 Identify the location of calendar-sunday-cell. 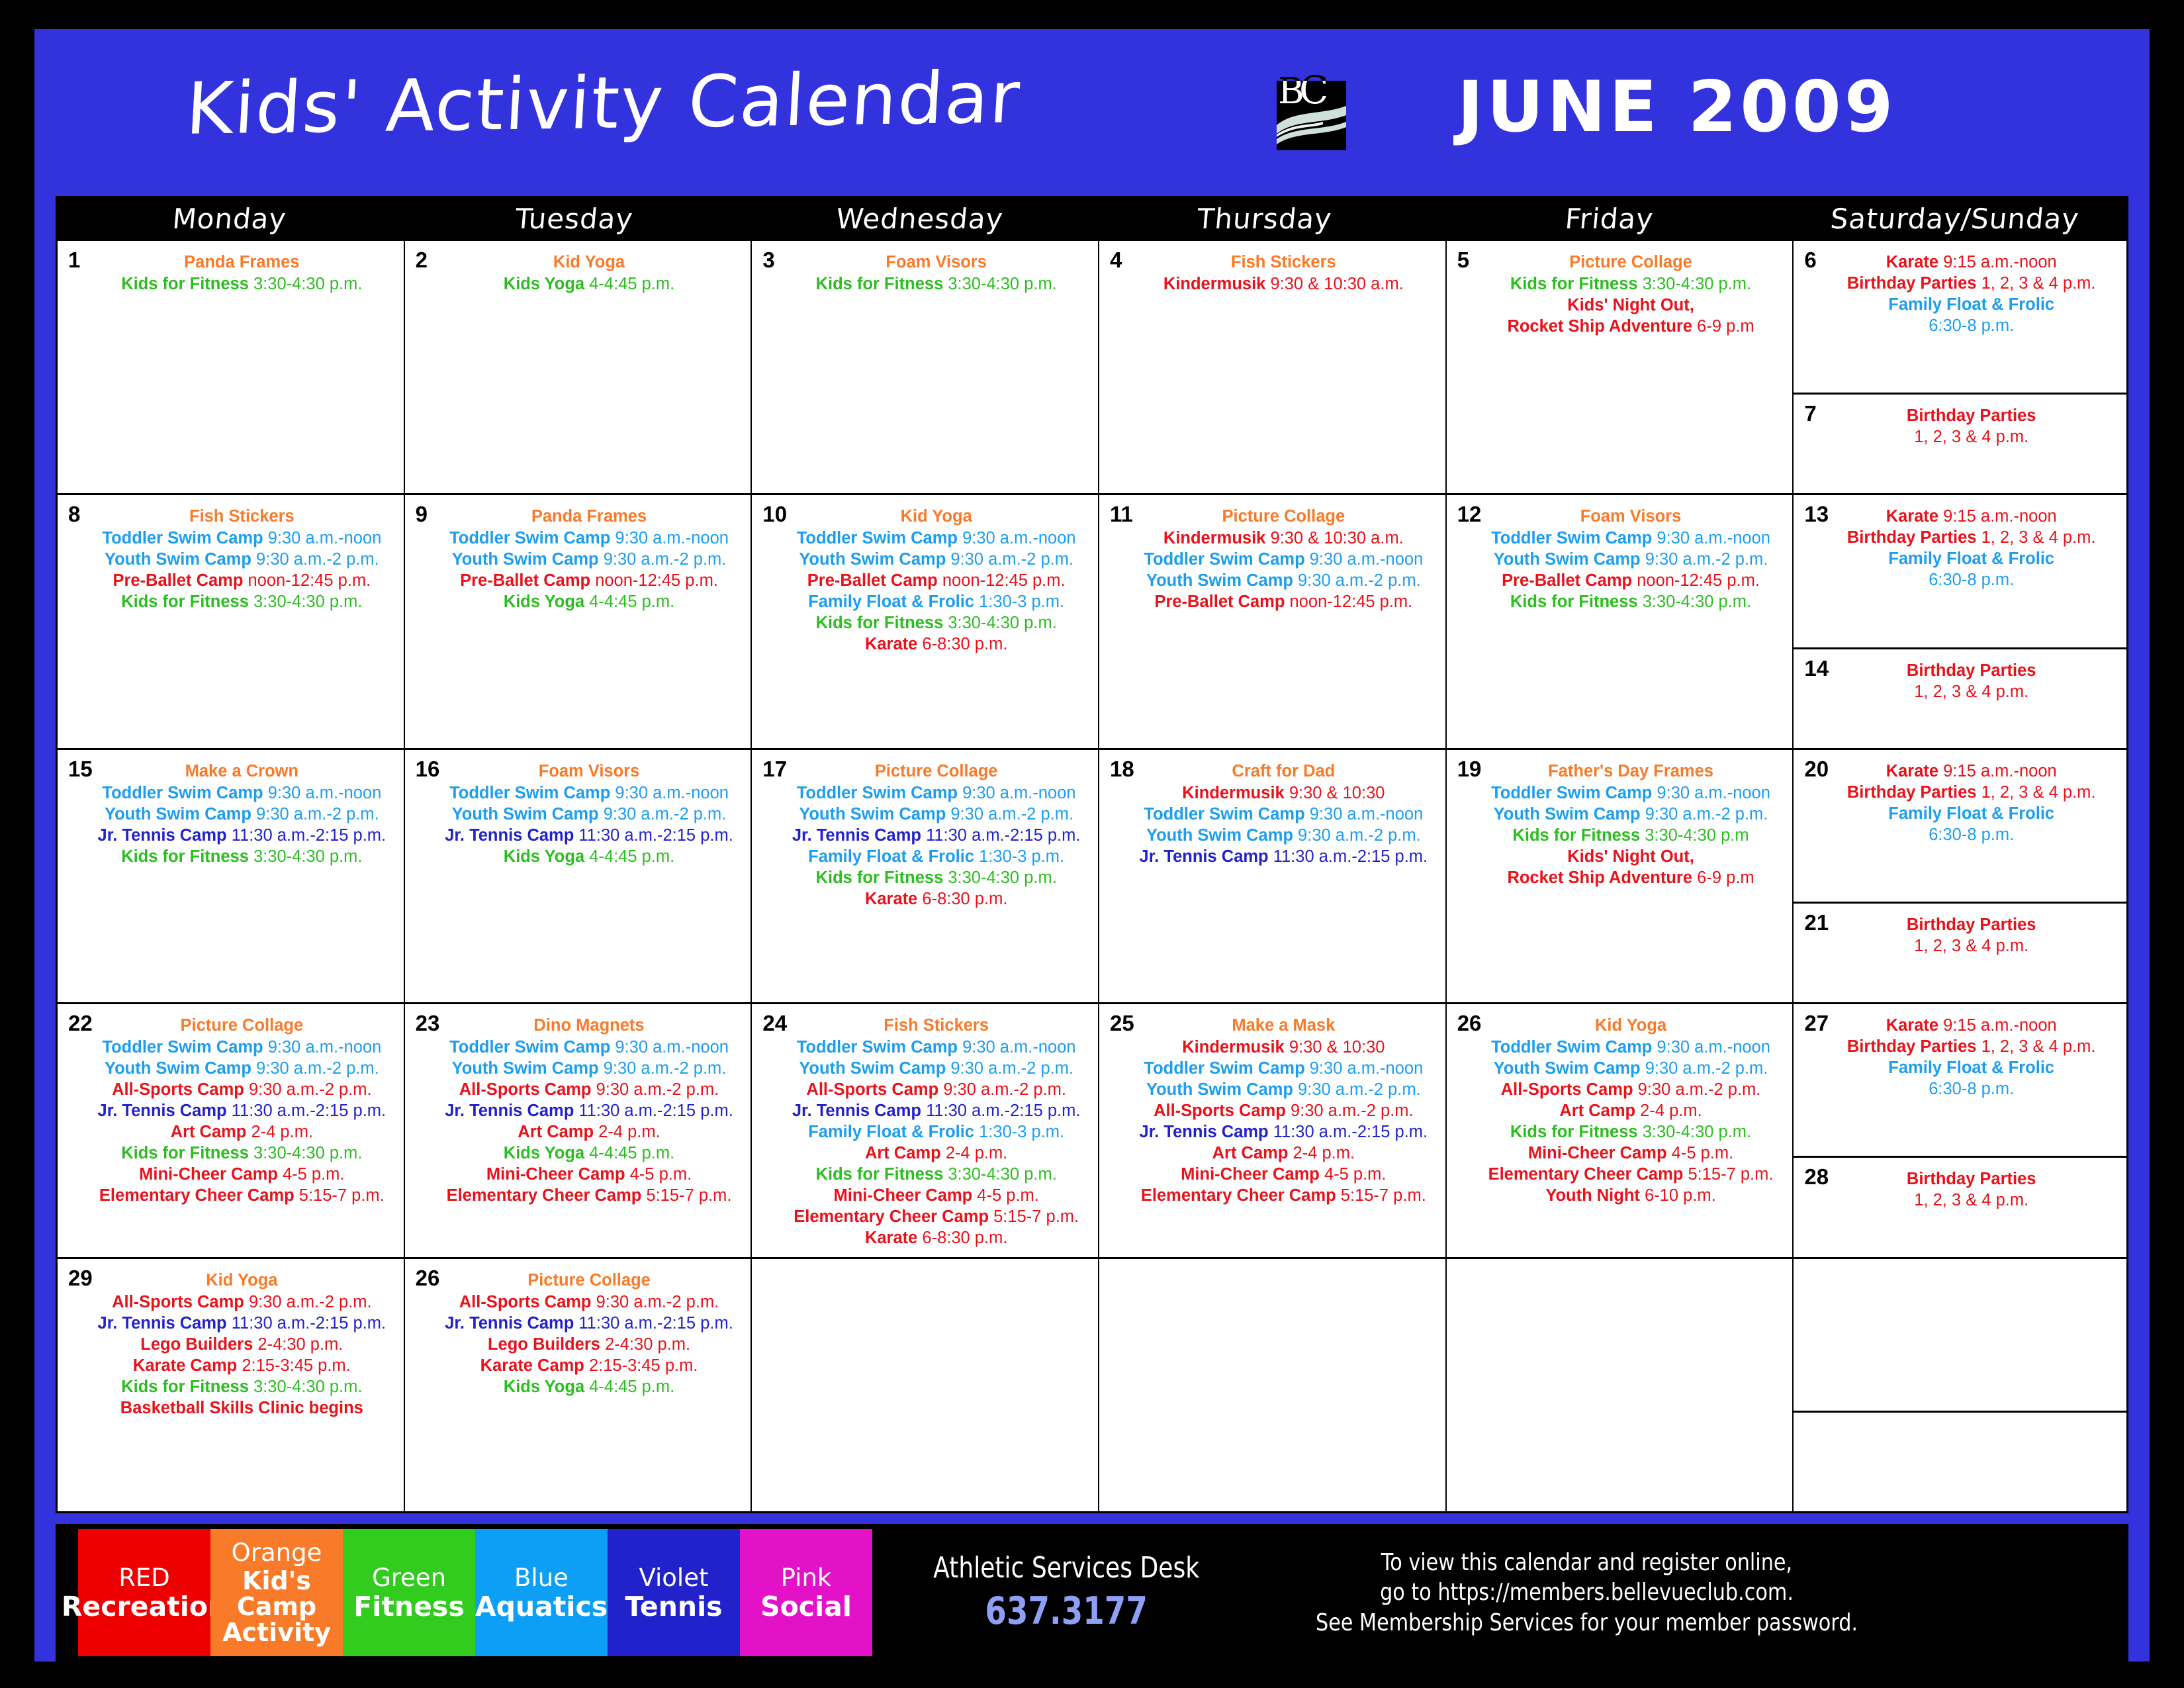
(1960, 1462).